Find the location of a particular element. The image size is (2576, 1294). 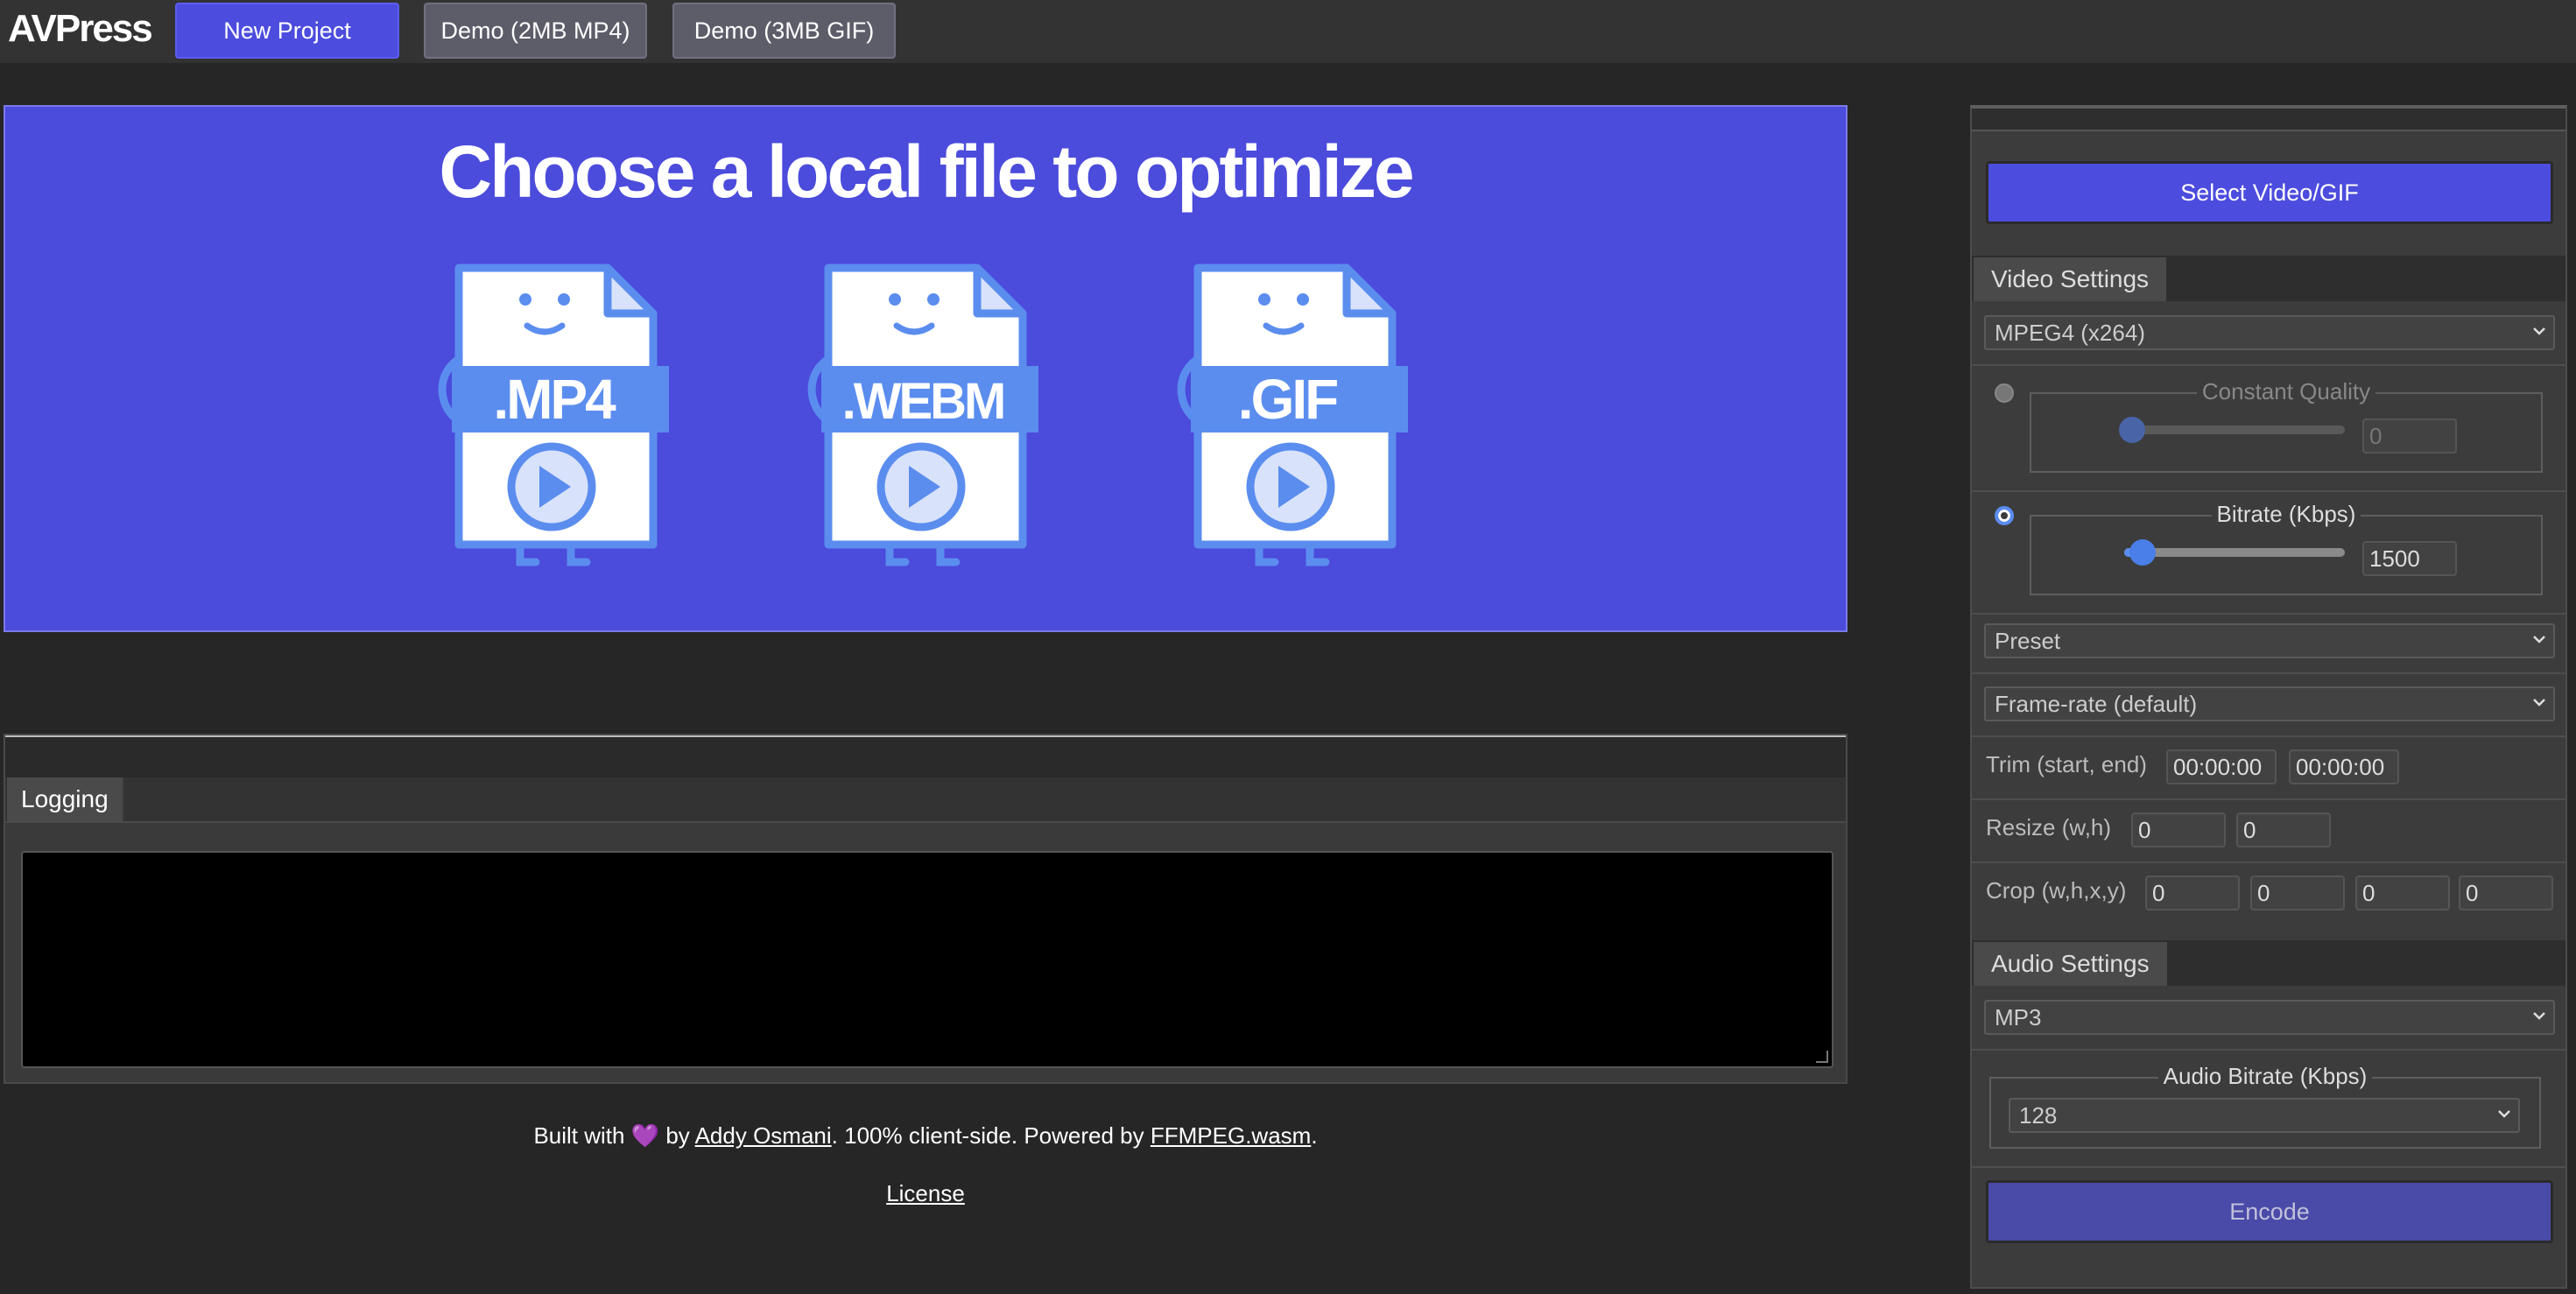

select-video-button: Select Video/GIF is located at coordinates (2269, 192).